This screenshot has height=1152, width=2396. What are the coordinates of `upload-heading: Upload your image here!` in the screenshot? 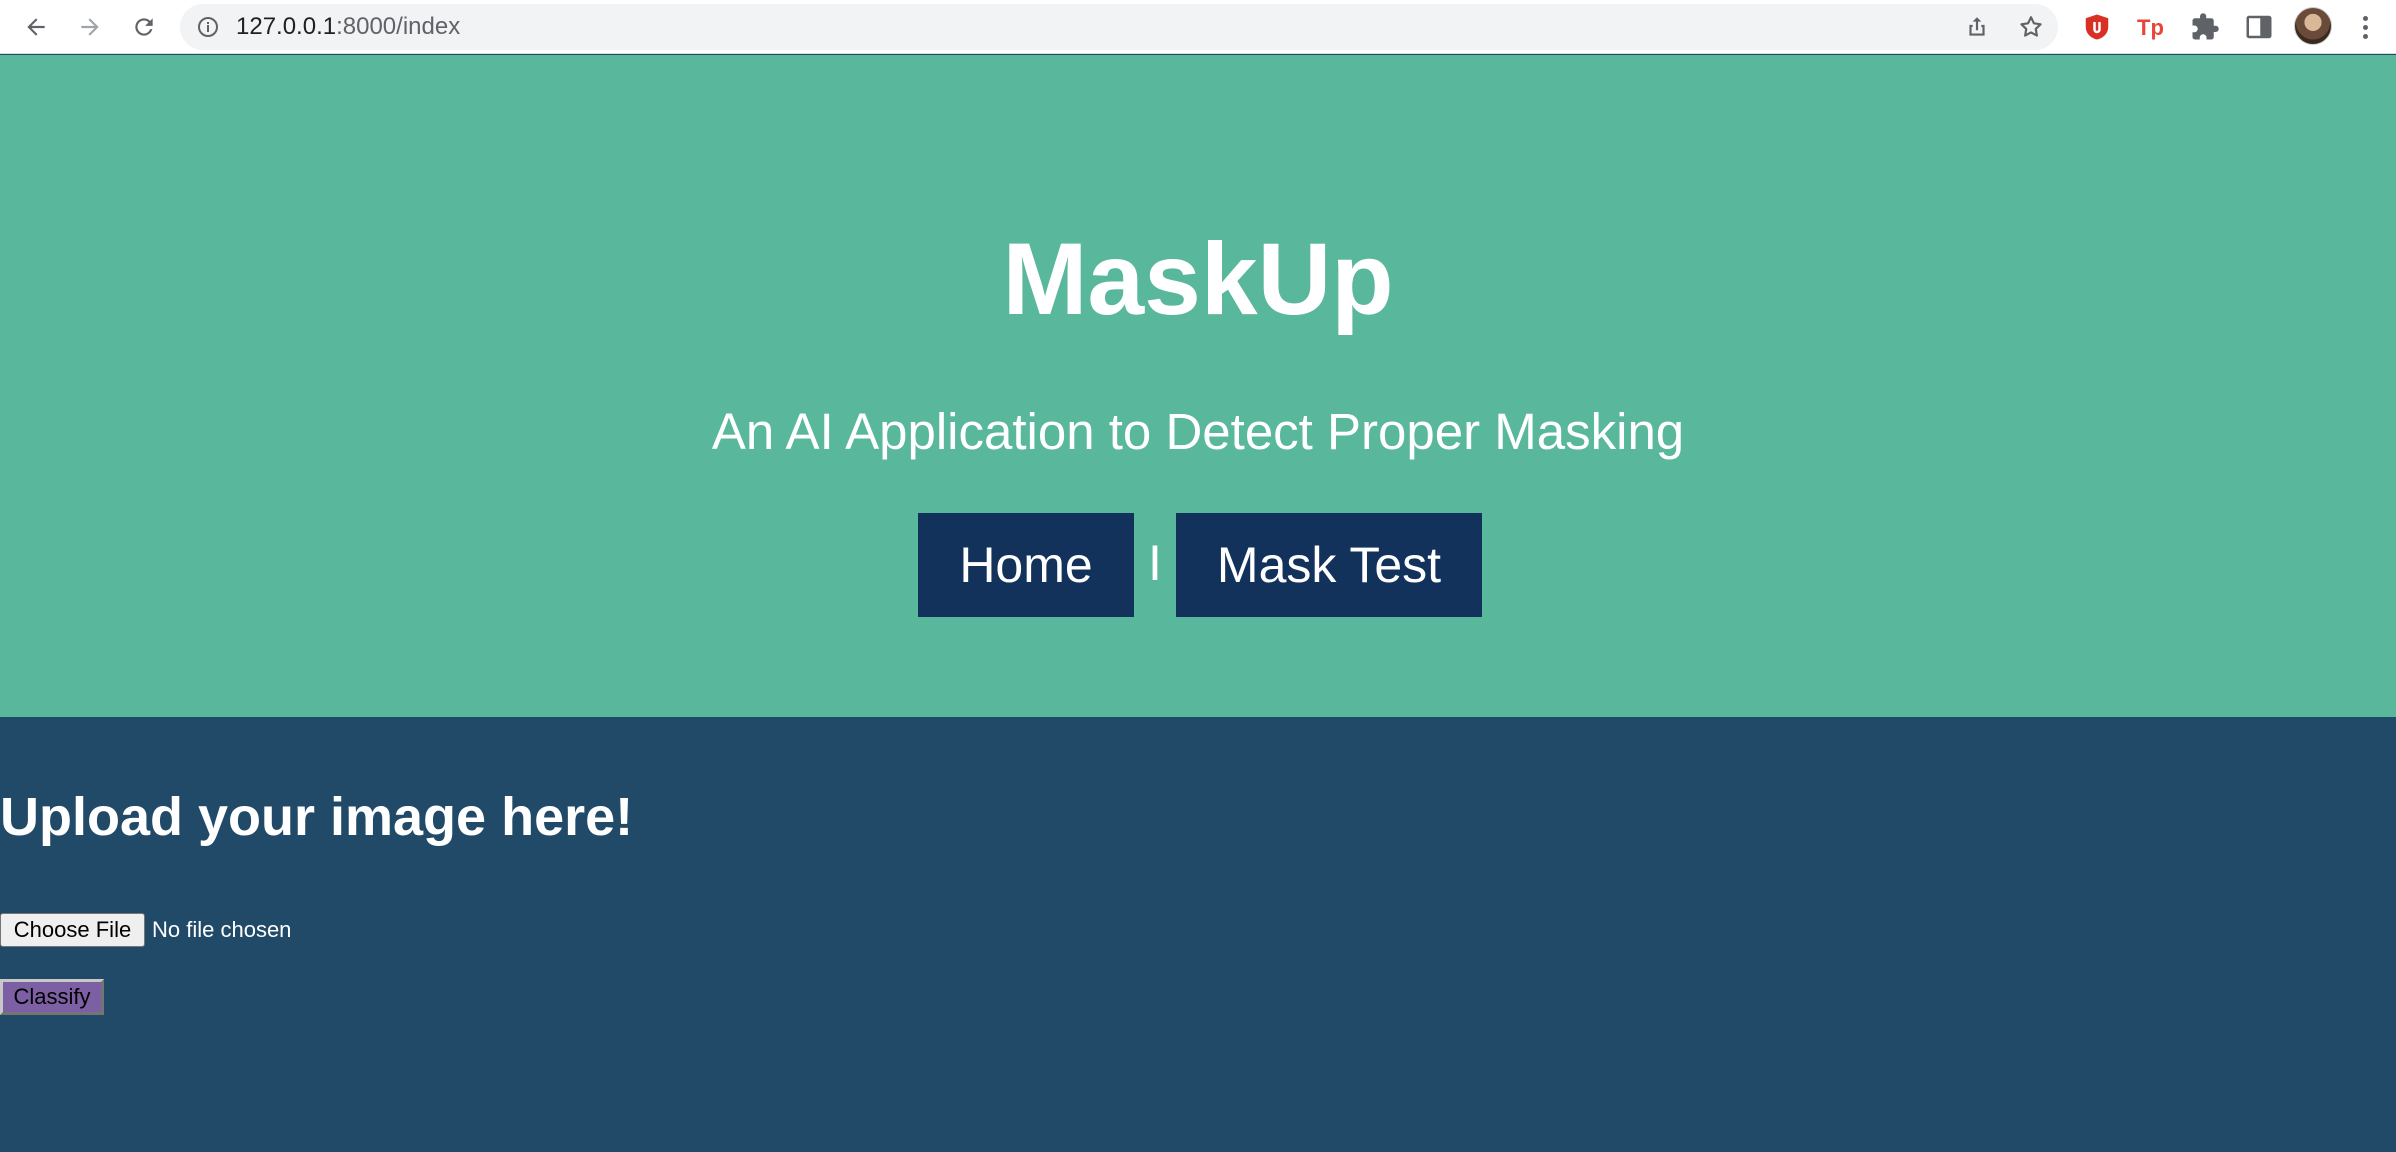 It's located at (317, 817).